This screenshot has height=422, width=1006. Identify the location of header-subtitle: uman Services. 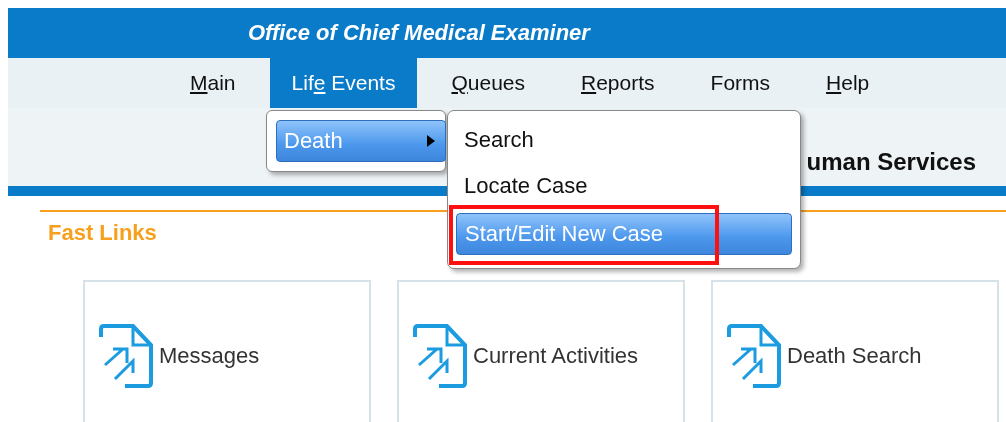
(891, 162).